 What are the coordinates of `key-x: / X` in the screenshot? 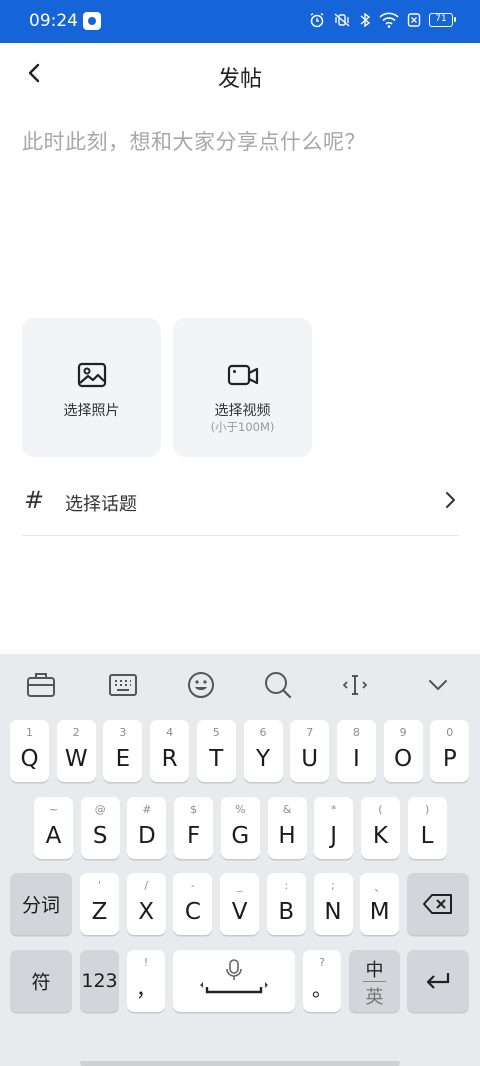 It's located at (146, 904).